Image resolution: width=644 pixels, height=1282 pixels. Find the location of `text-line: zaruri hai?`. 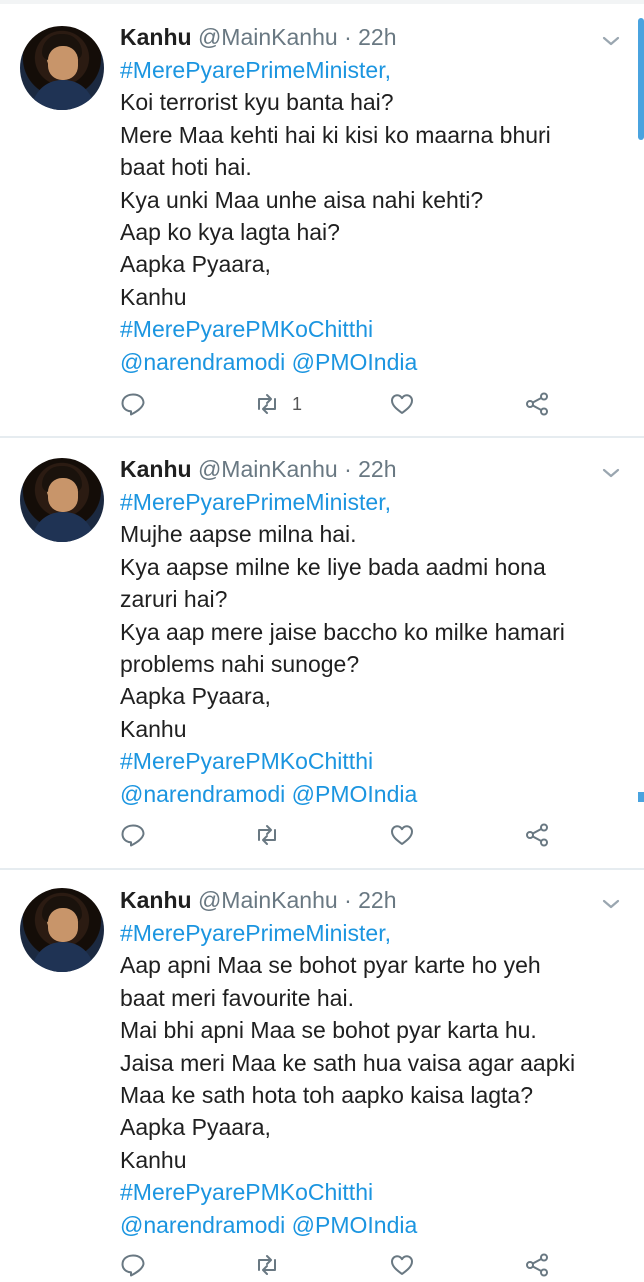

text-line: zaruri hai? is located at coordinates (174, 599).